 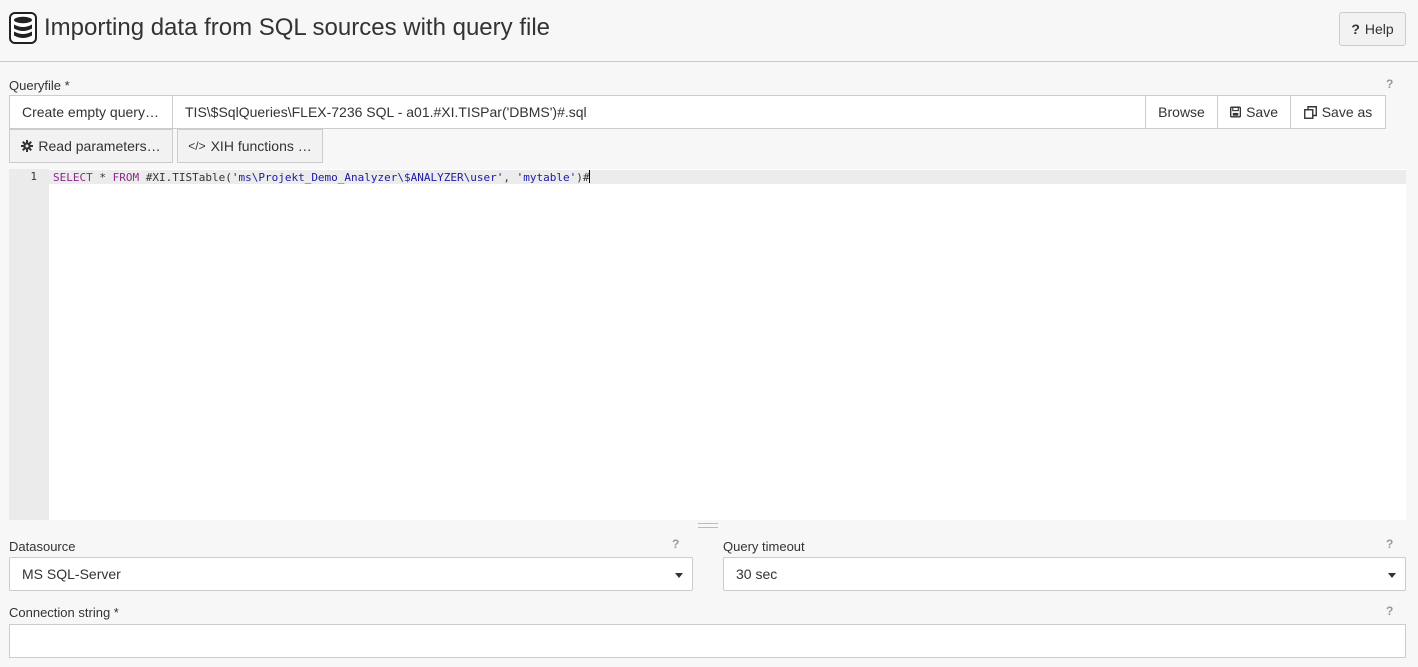 What do you see at coordinates (42, 546) in the screenshot?
I see `datasource-label: Datasource` at bounding box center [42, 546].